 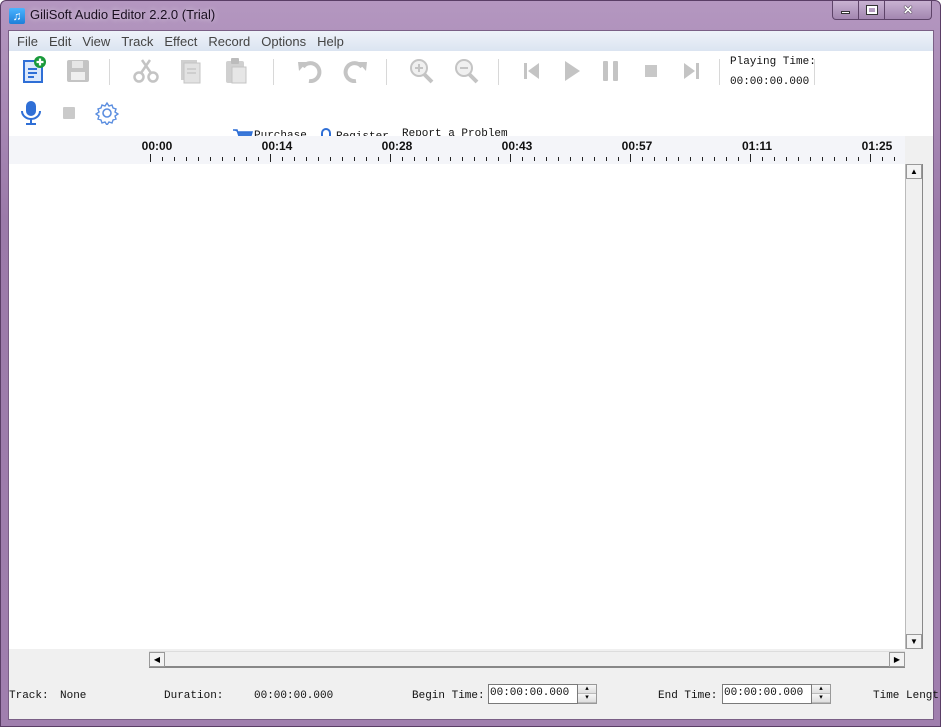 I want to click on record-button, so click(x=31, y=113).